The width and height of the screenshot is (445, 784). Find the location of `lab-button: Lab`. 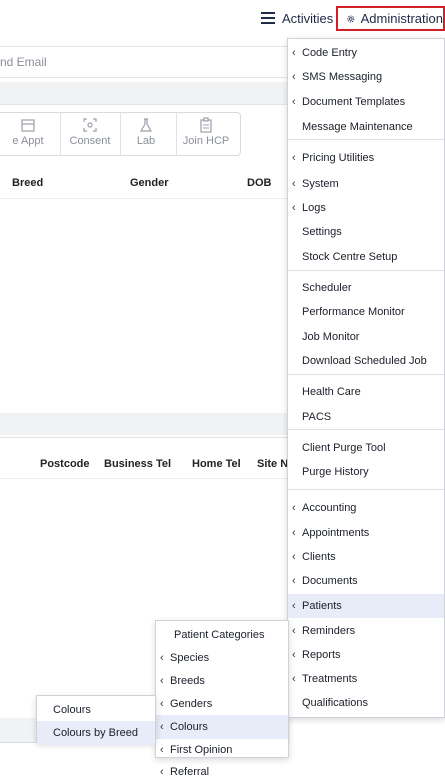

lab-button: Lab is located at coordinates (146, 134).